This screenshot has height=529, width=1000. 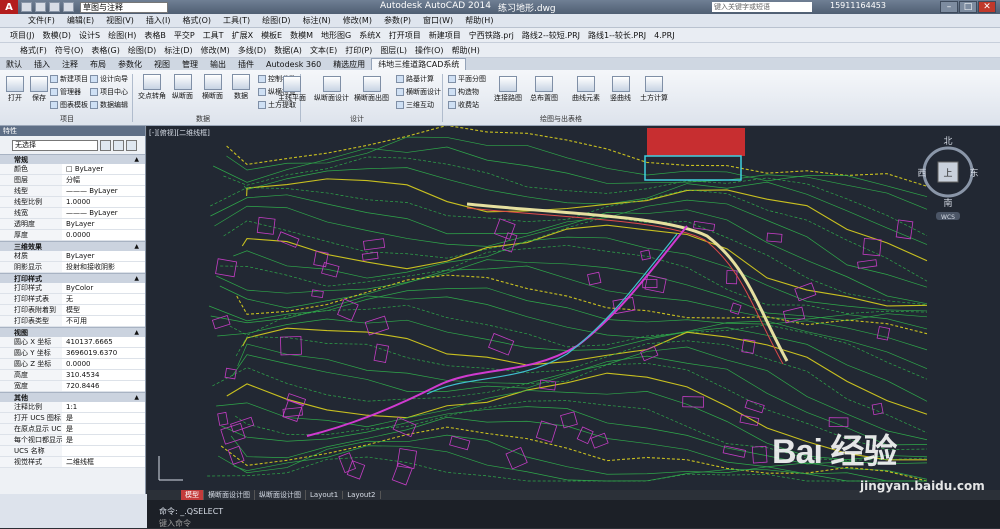 I want to click on property-row: 在原点显示 UC...是, so click(x=72, y=429).